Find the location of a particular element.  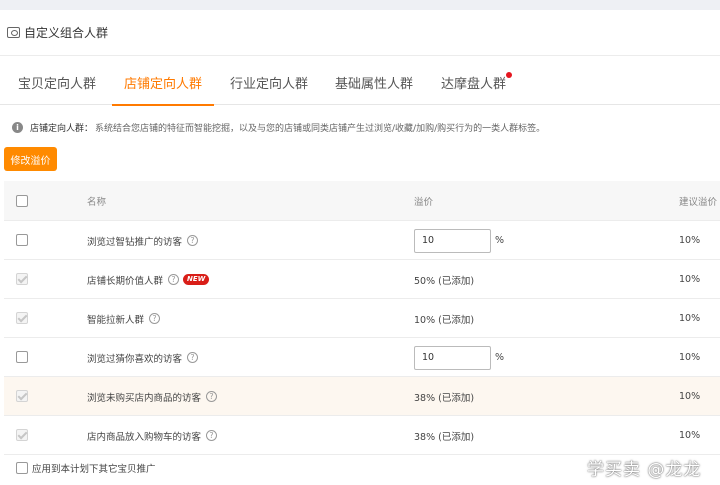

audience-name: 浏览过智钻推广的访客 is located at coordinates (135, 242).